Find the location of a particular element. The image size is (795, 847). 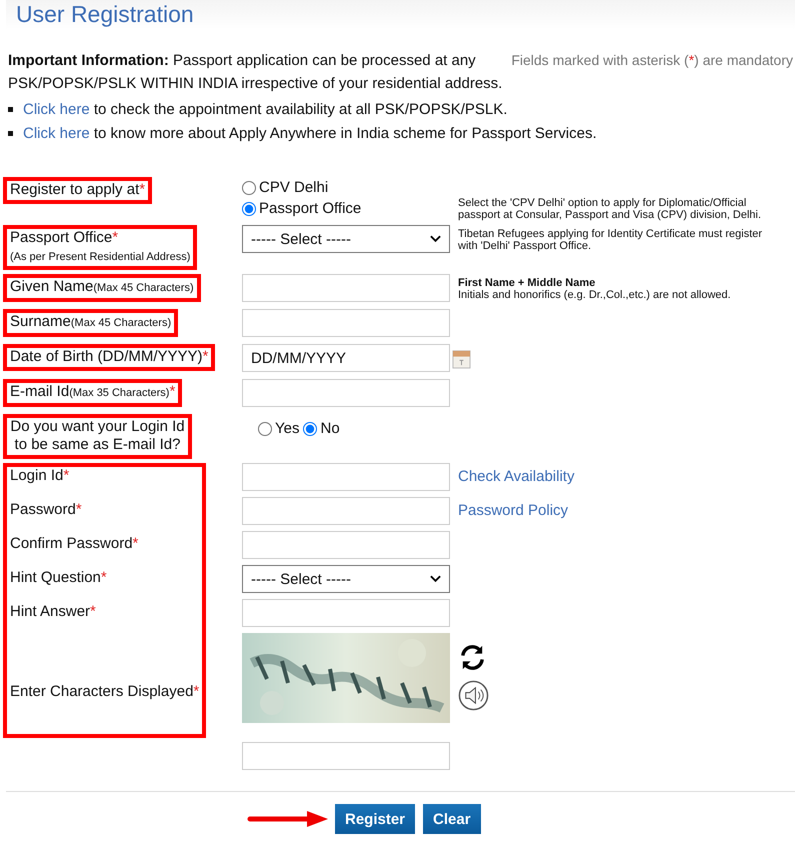

field-label: Hint Answer* is located at coordinates (53, 612).